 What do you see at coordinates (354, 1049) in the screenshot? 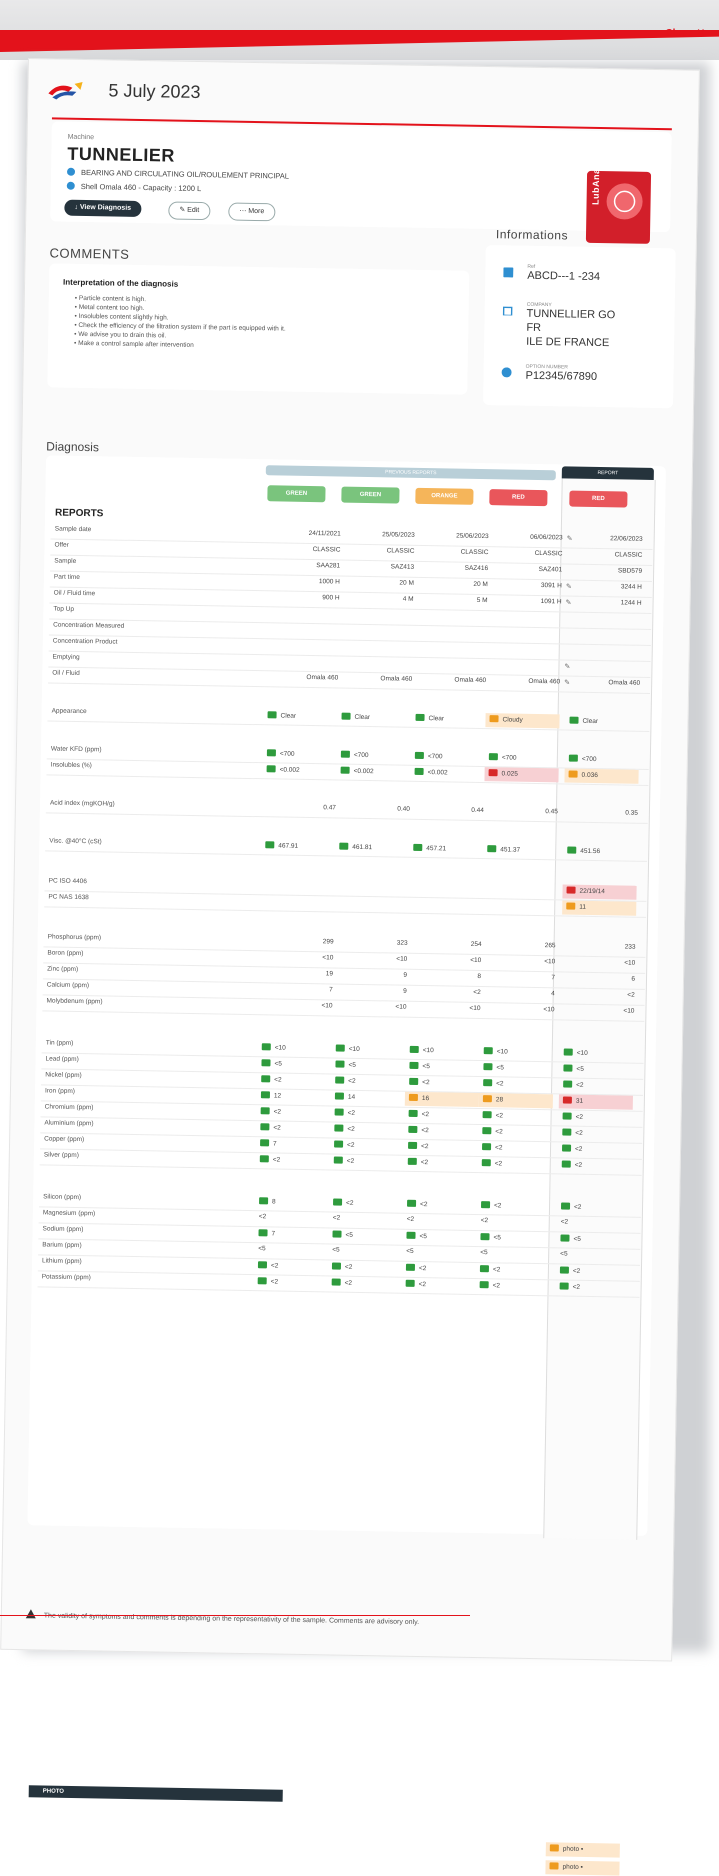
I see `cell-value: <10` at bounding box center [354, 1049].